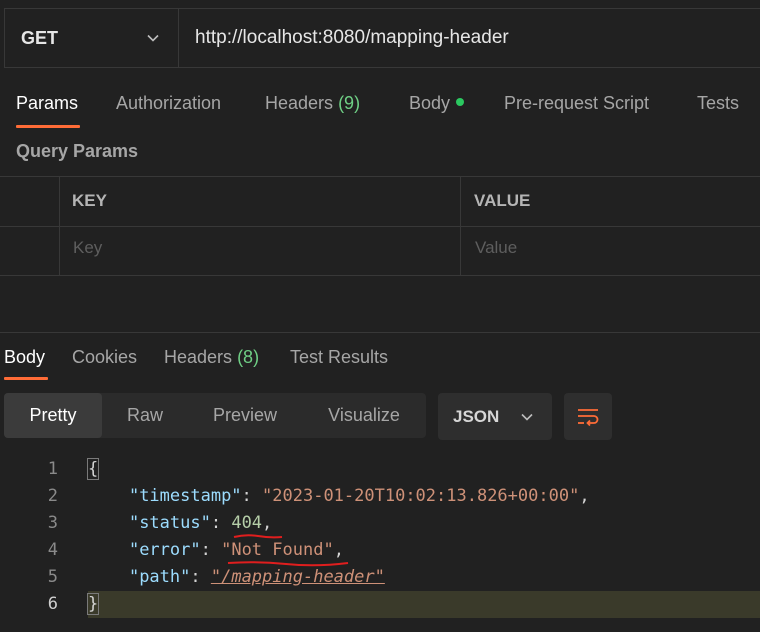  Describe the element at coordinates (198, 357) in the screenshot. I see `response-tab-headers-label: Headers` at that location.